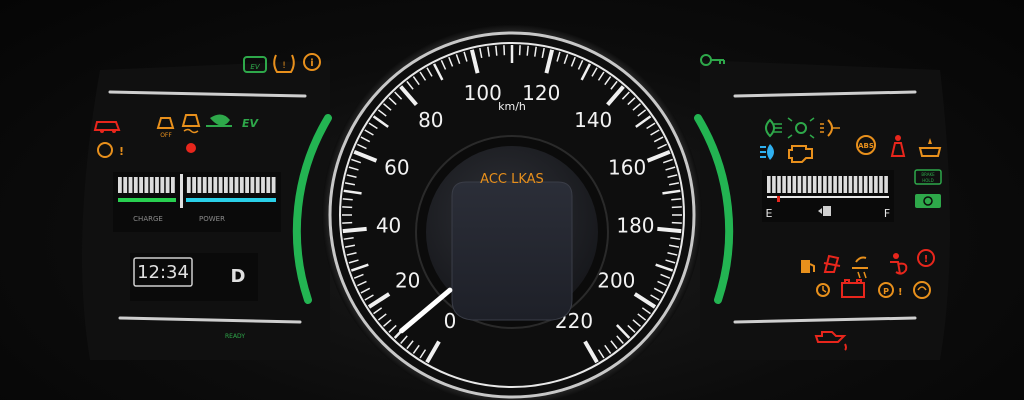  What do you see at coordinates (512, 251) in the screenshot?
I see `multi-info-display` at bounding box center [512, 251].